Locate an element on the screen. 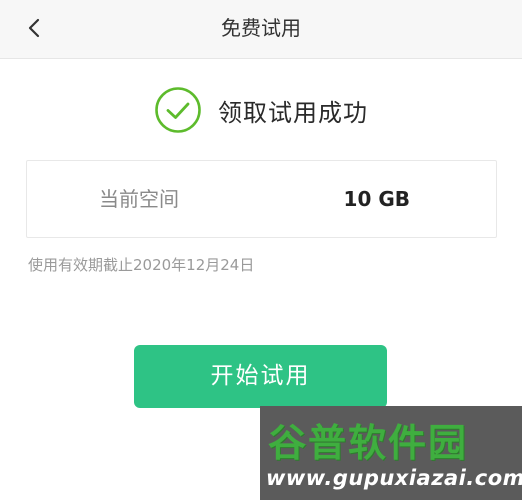 The width and height of the screenshot is (522, 500). page-title: 免费试用 is located at coordinates (261, 28).